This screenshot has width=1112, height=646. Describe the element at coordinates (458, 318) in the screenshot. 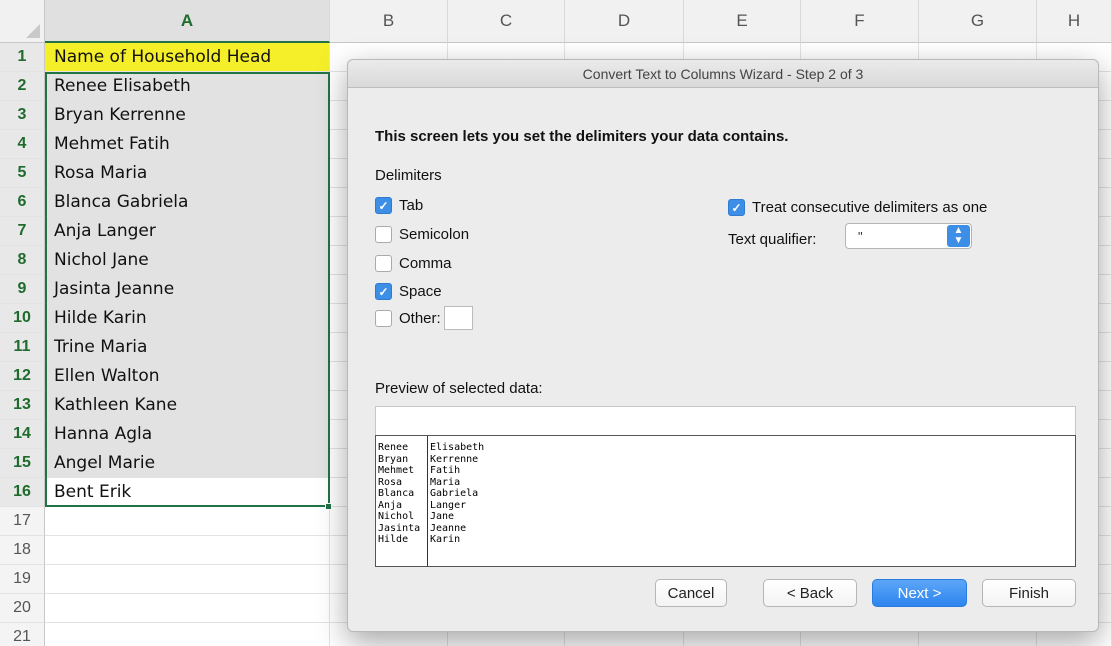

I see `other-delimiter-input` at that location.